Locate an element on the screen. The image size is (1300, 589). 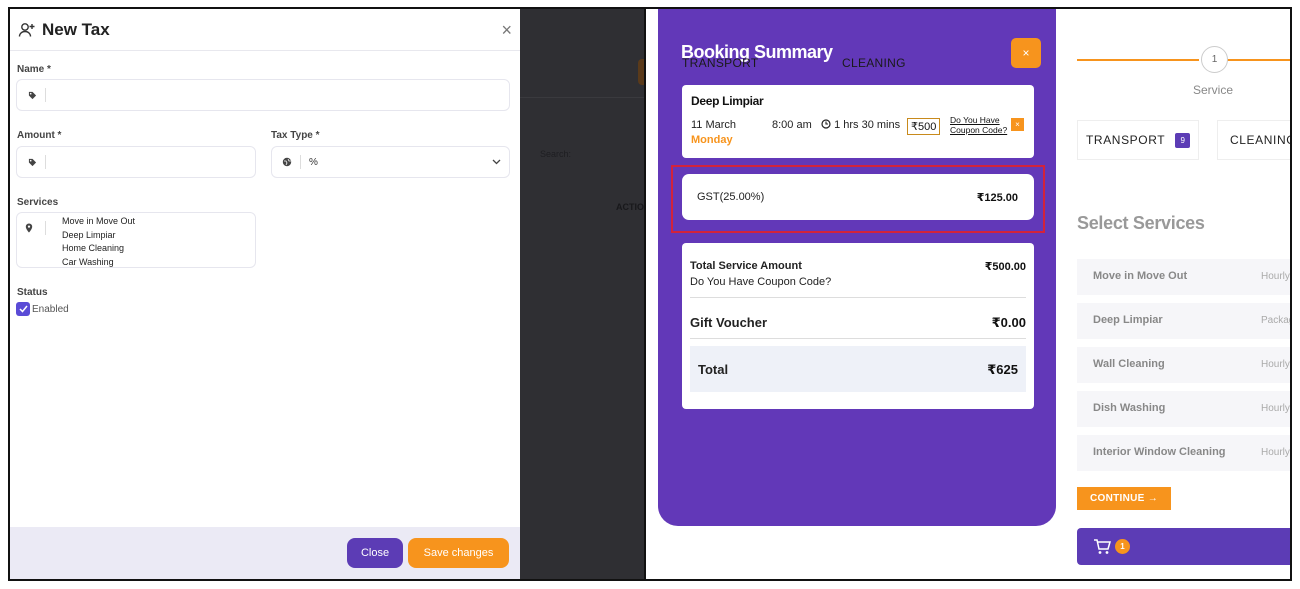
modal-title: New Tax is located at coordinates (76, 29).